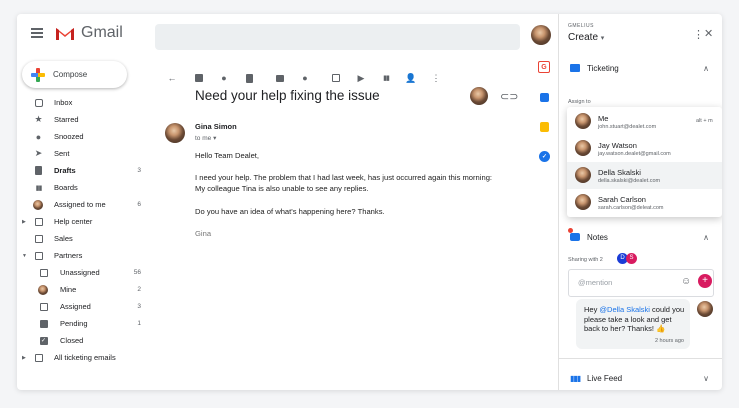 Image resolution: width=739 pixels, height=408 pixels. Describe the element at coordinates (199, 78) in the screenshot. I see `archive-icon` at that location.